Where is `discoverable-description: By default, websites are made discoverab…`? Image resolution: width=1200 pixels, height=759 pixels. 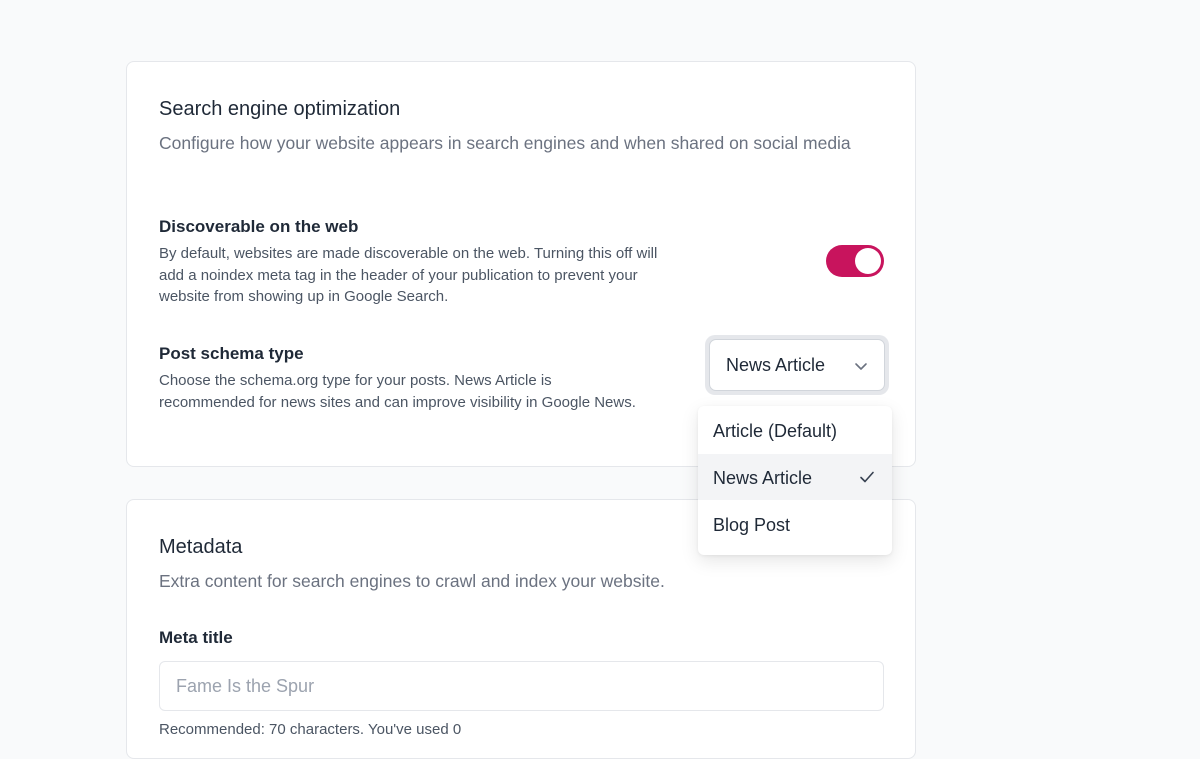
discoverable-description: By default, websites are made discoverab… is located at coordinates (408, 275).